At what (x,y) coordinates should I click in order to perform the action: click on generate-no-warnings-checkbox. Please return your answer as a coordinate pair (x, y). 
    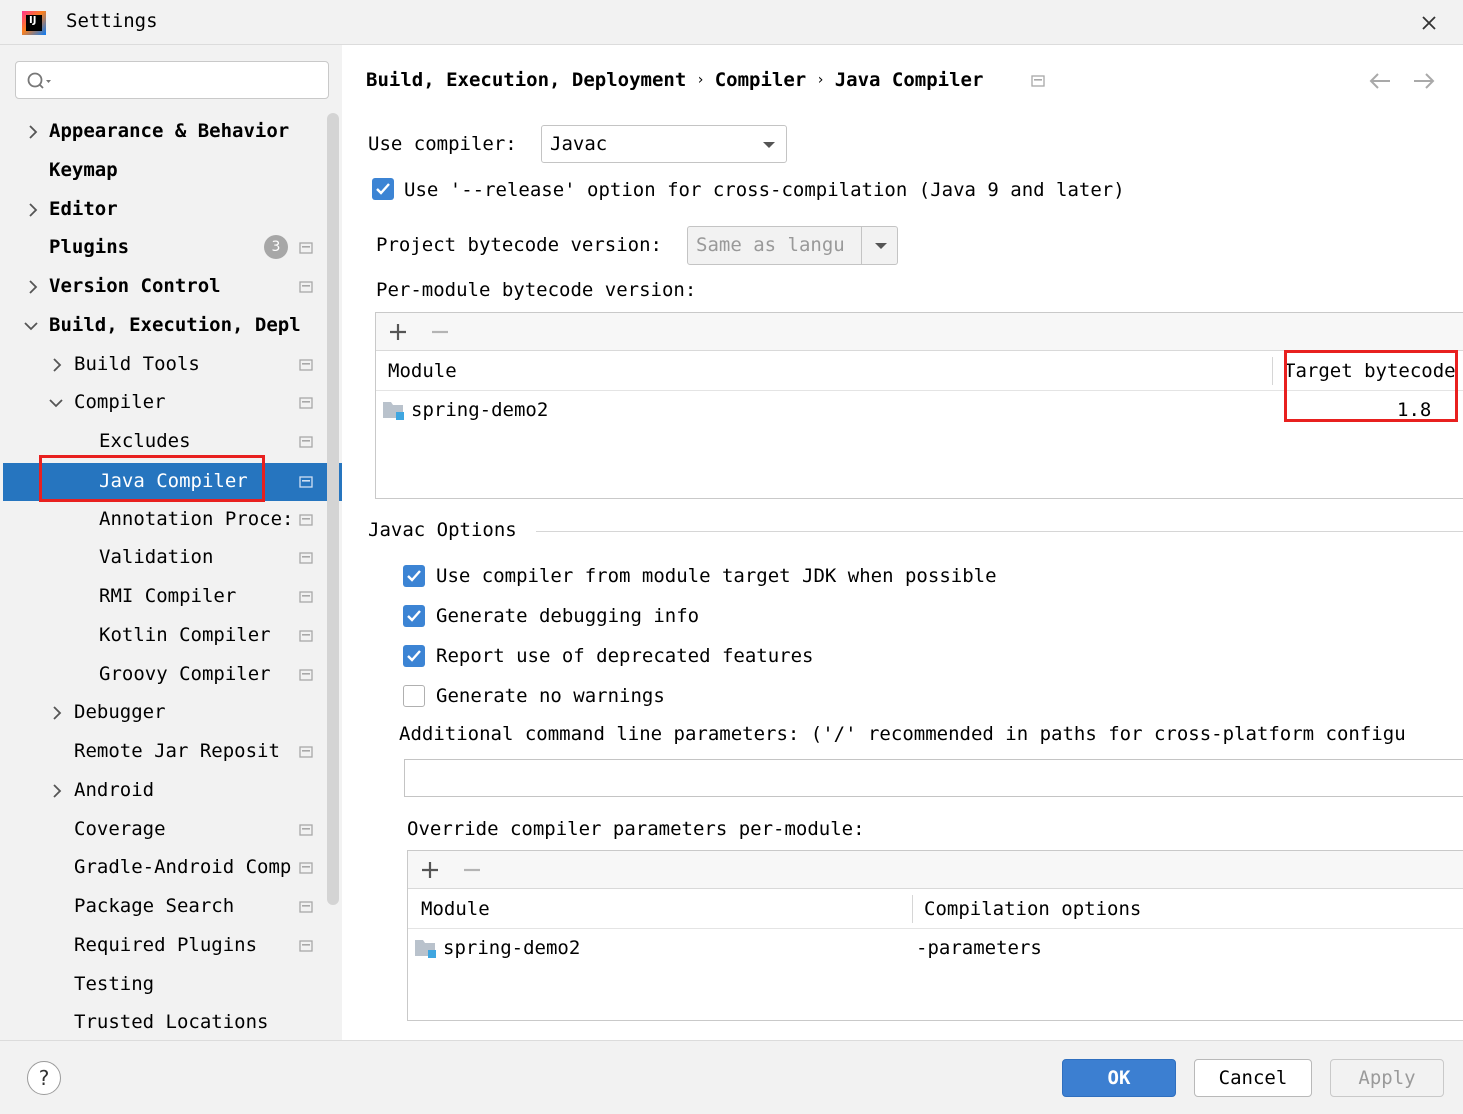
    Looking at the image, I should click on (414, 696).